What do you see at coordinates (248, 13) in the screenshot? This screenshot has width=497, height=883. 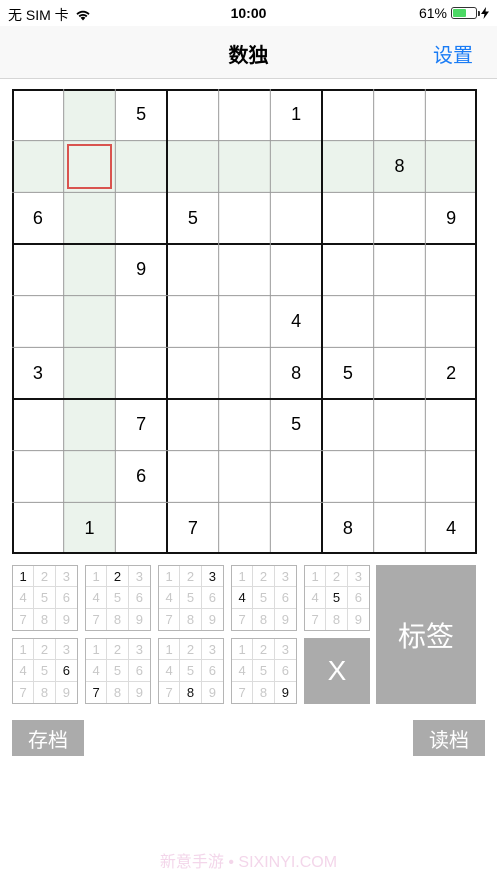 I see `status-bar: 无 SIM 卡 10:00 61%` at bounding box center [248, 13].